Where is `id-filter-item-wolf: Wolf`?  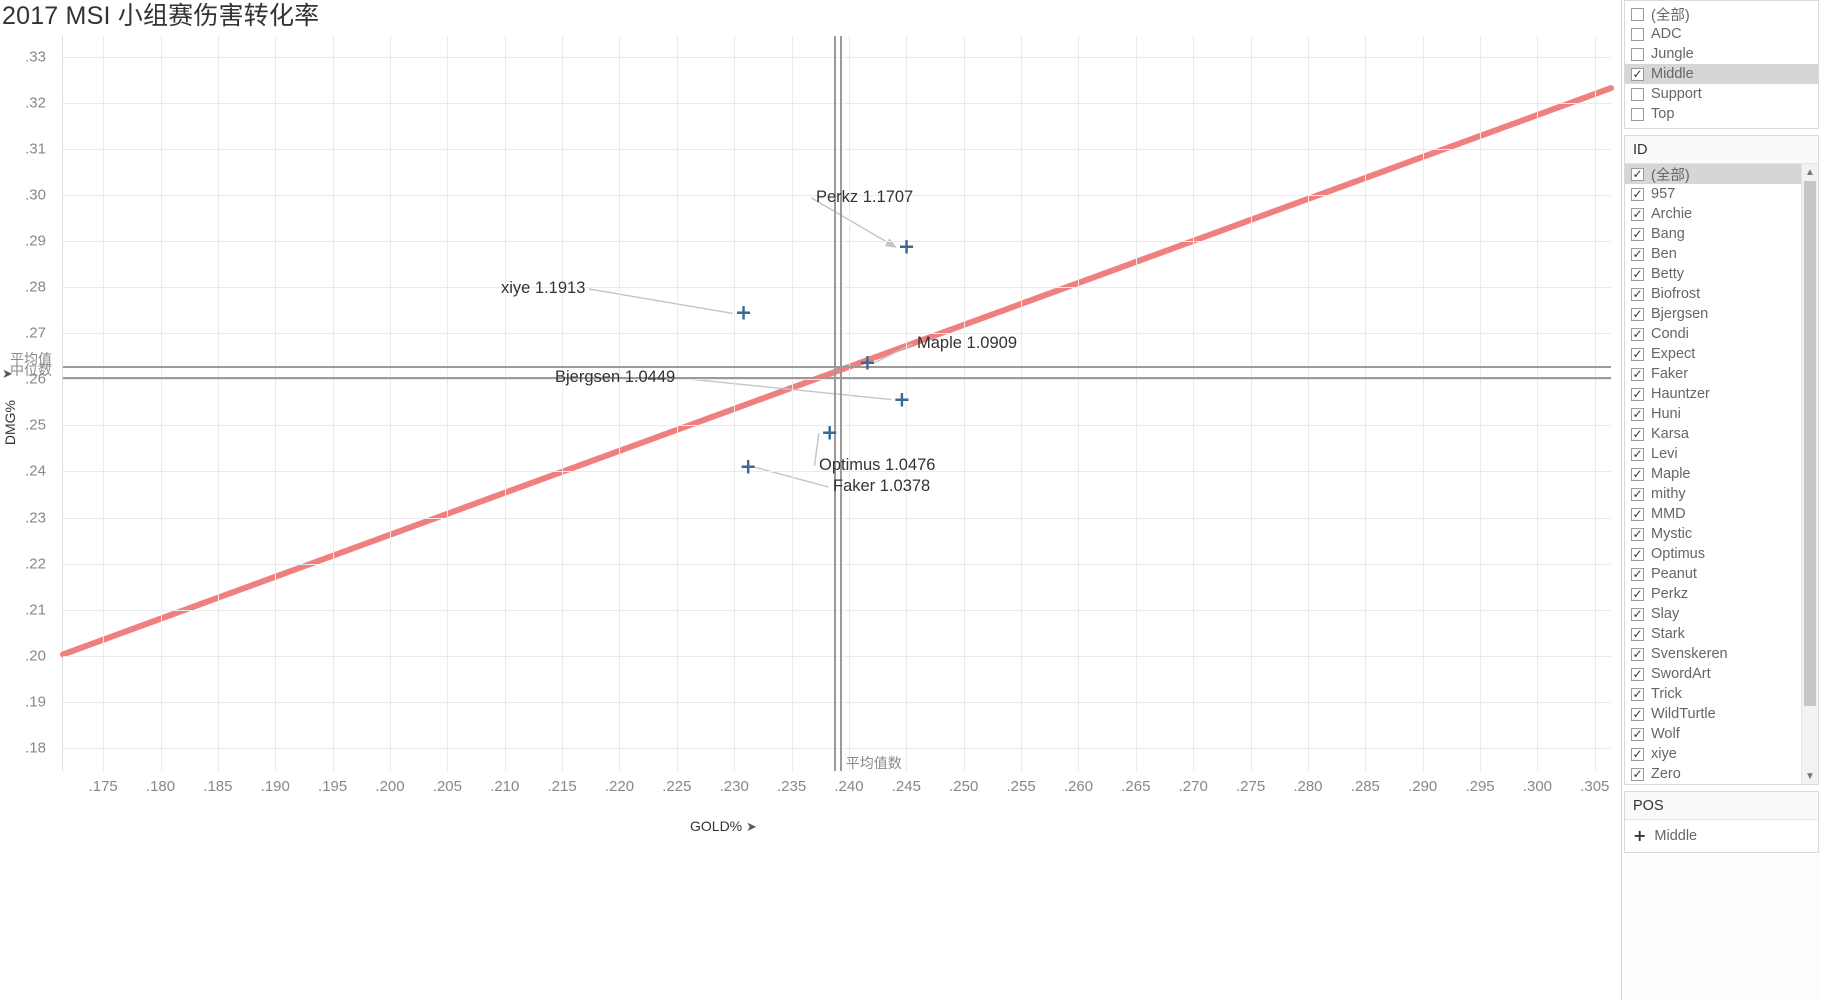 id-filter-item-wolf: Wolf is located at coordinates (1713, 734).